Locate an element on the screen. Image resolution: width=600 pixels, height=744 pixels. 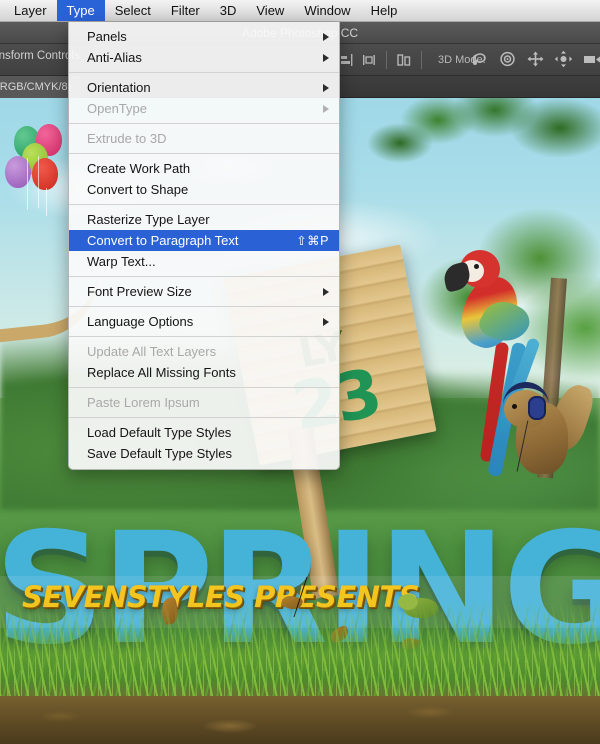
menubar-item-label: View is located at coordinates (270, 10).